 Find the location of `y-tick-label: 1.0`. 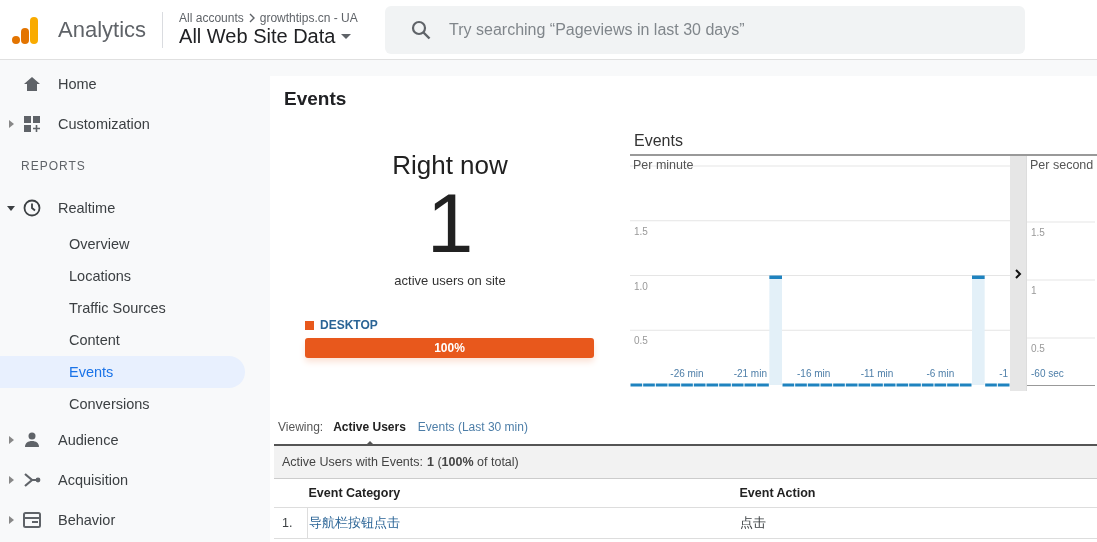

y-tick-label: 1.0 is located at coordinates (641, 286).